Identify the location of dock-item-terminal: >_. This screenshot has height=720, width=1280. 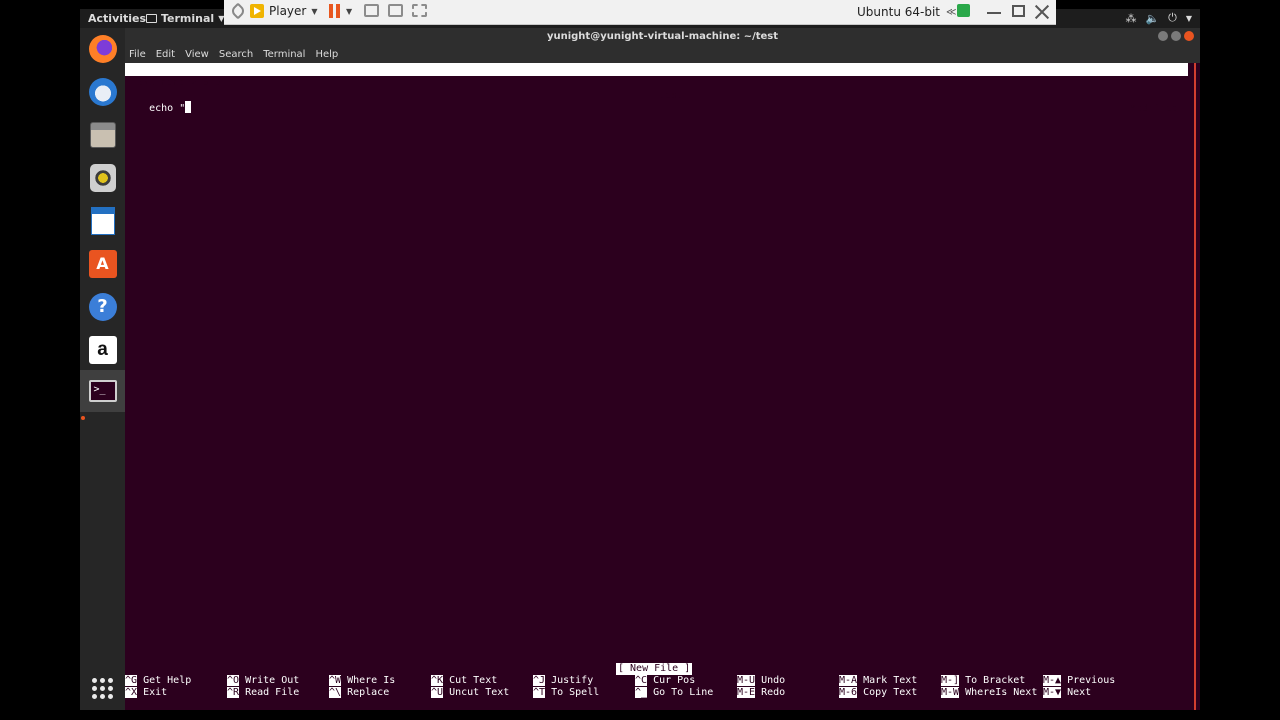
(102, 391).